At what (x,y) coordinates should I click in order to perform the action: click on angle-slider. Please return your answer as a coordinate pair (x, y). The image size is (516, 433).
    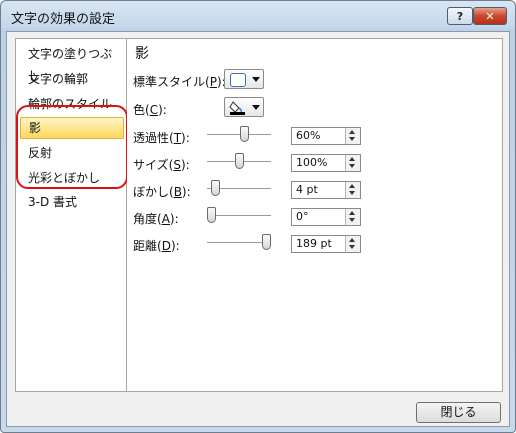
    Looking at the image, I should click on (239, 216).